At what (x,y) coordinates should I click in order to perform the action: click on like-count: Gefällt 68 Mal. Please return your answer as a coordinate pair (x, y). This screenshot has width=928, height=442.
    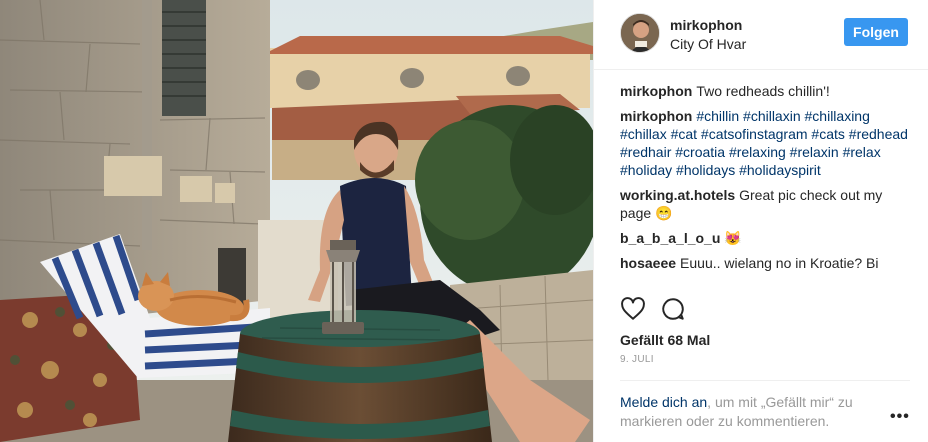
    Looking at the image, I should click on (665, 340).